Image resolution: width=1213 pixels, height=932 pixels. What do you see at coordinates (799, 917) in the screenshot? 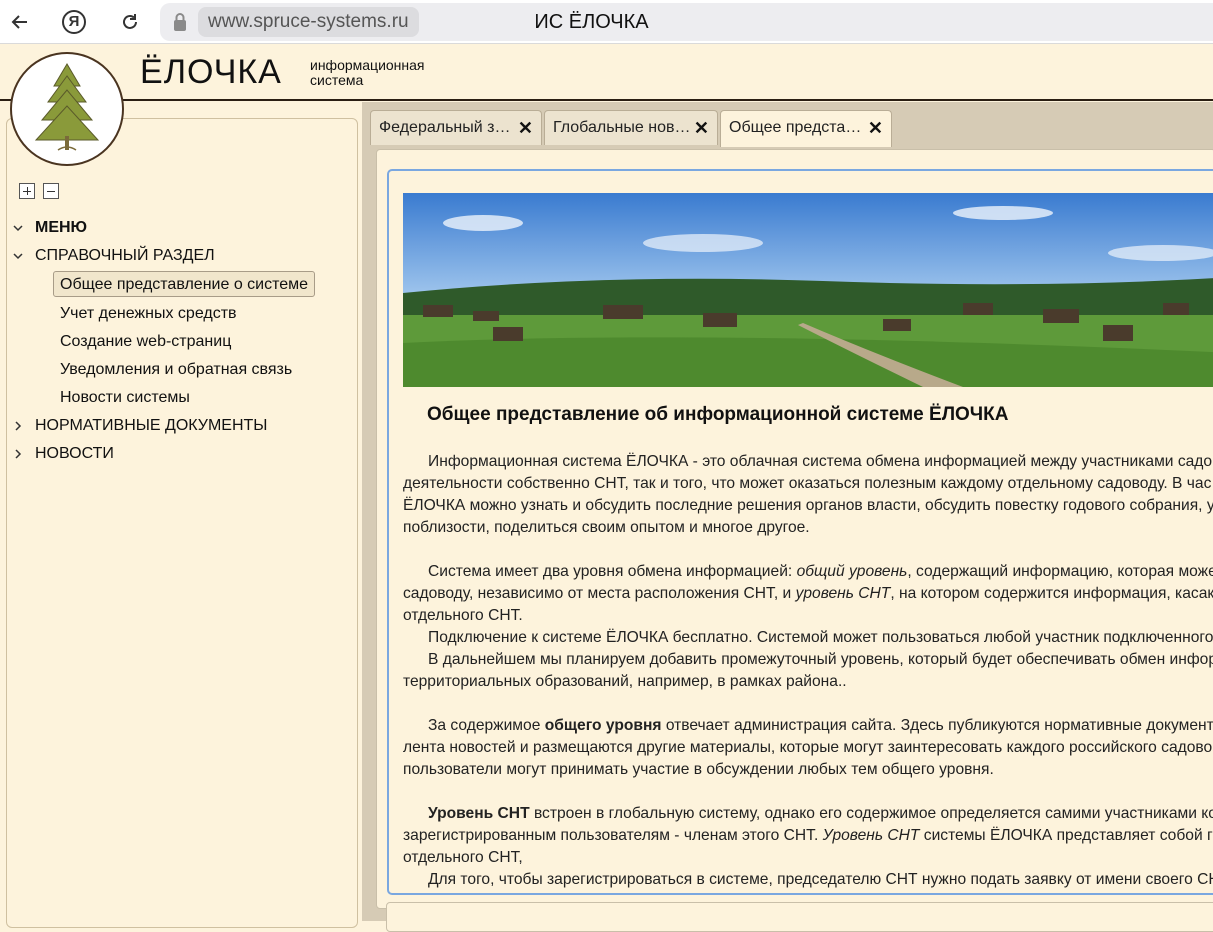
I see `secondary-panel` at bounding box center [799, 917].